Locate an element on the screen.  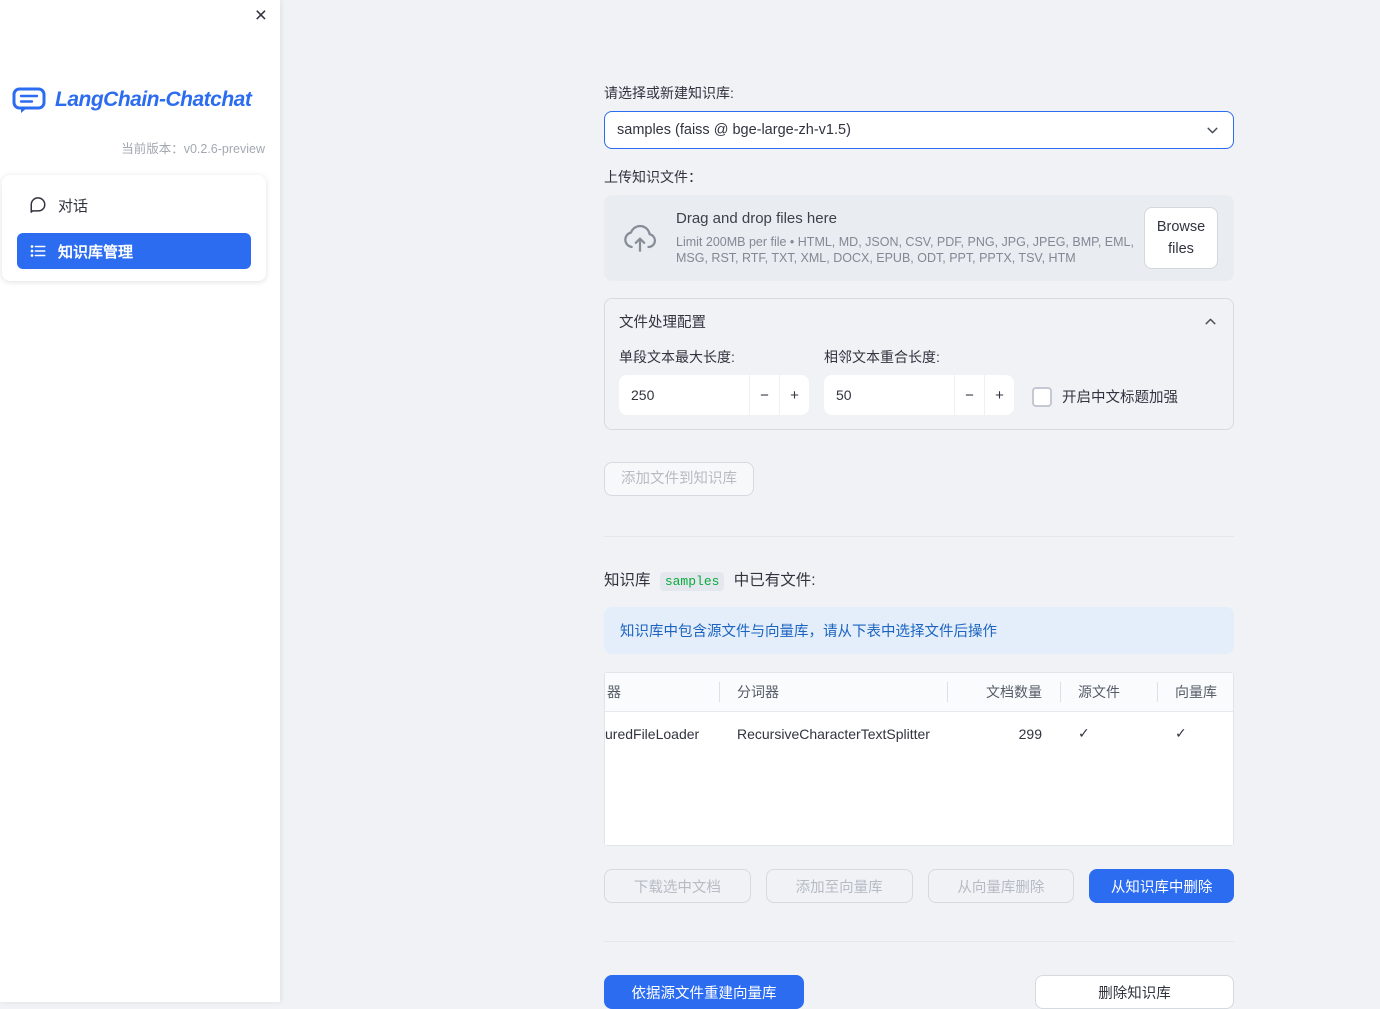
table-empty-area is located at coordinates (919, 800).